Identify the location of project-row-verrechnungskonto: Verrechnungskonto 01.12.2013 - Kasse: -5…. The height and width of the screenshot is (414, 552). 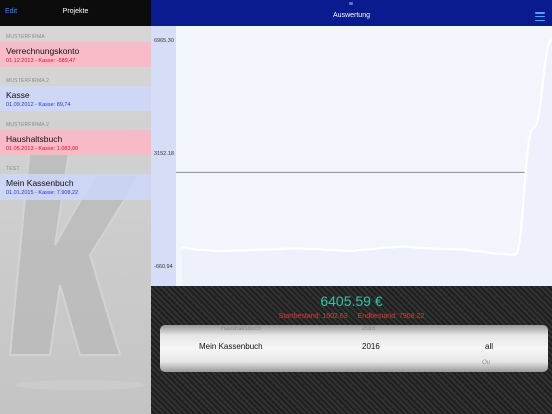
(75, 54).